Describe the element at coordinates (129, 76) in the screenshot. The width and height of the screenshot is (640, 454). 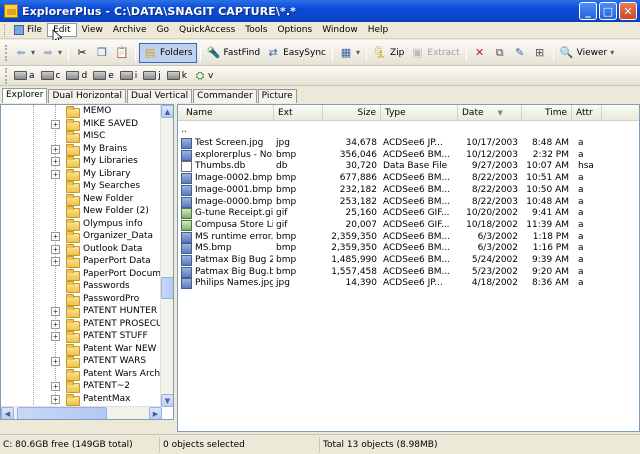
I see `drive-i-button: i` at that location.